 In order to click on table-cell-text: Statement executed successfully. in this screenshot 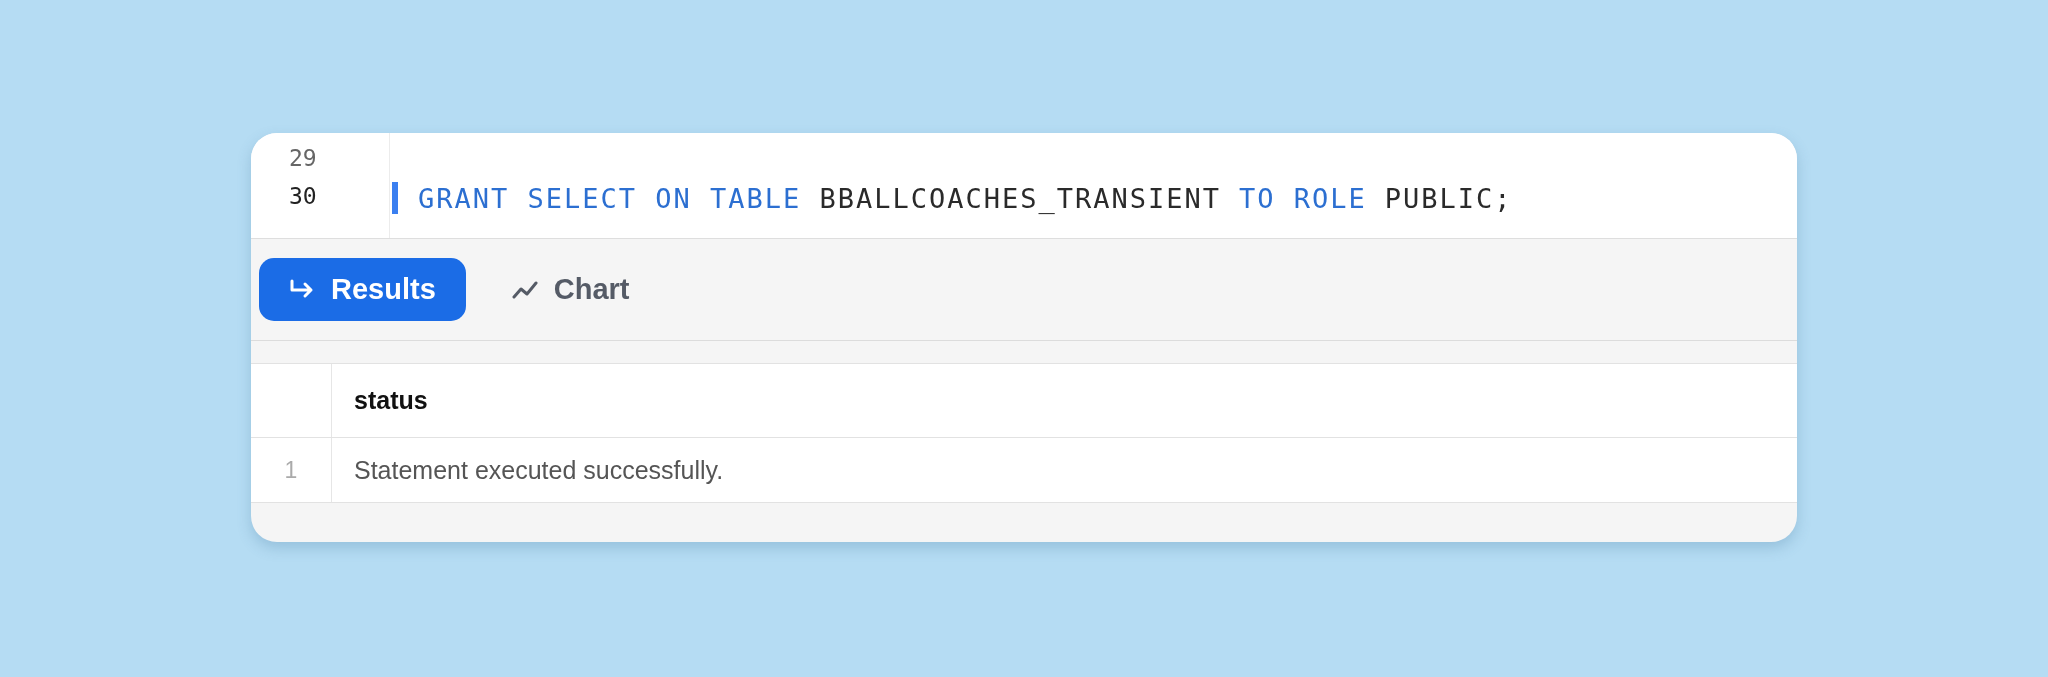, I will do `click(538, 470)`.